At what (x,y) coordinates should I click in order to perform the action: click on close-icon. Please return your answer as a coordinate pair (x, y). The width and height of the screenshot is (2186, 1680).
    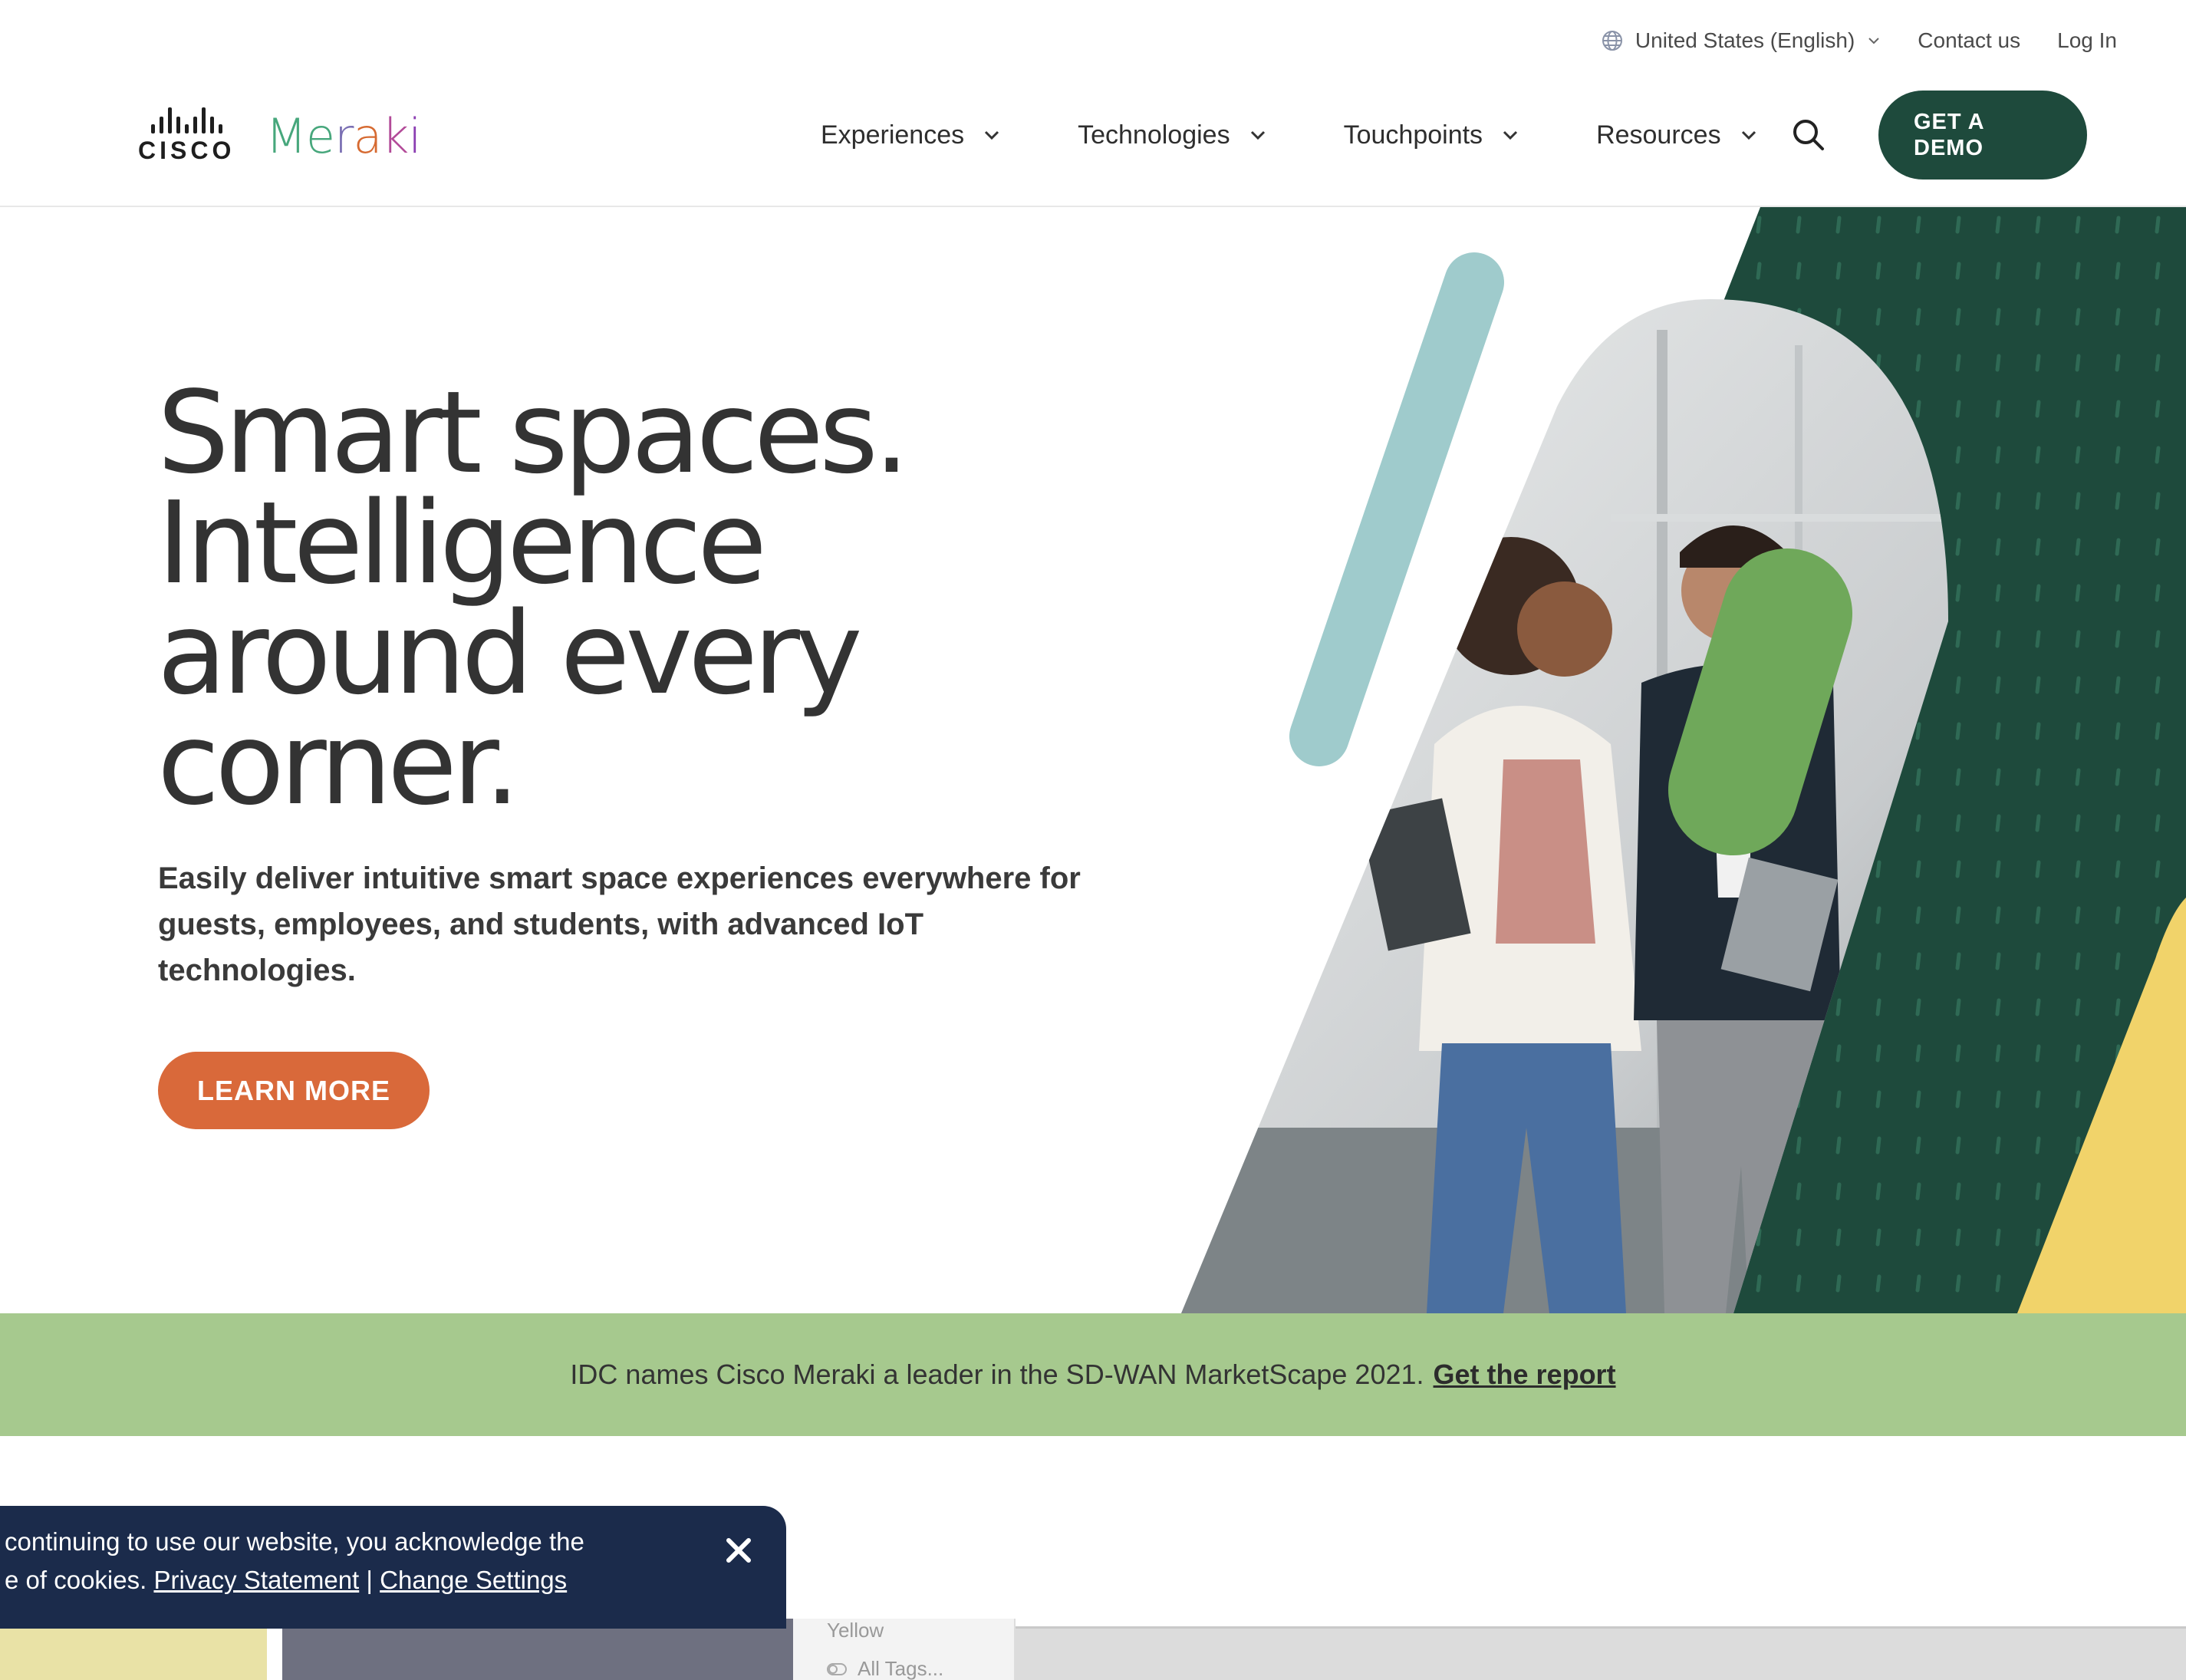
    Looking at the image, I should click on (738, 1554).